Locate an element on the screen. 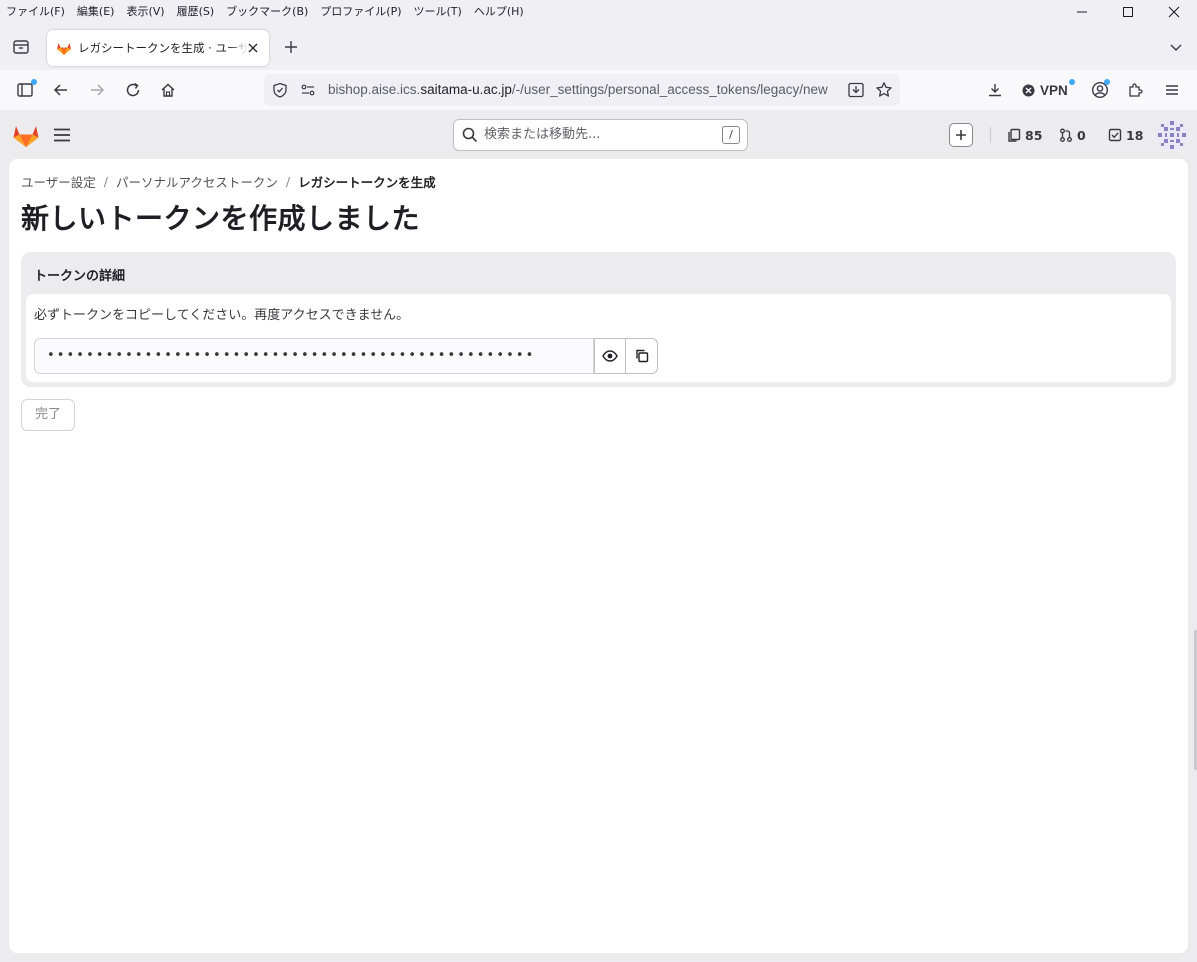  forward-button is located at coordinates (97, 90).